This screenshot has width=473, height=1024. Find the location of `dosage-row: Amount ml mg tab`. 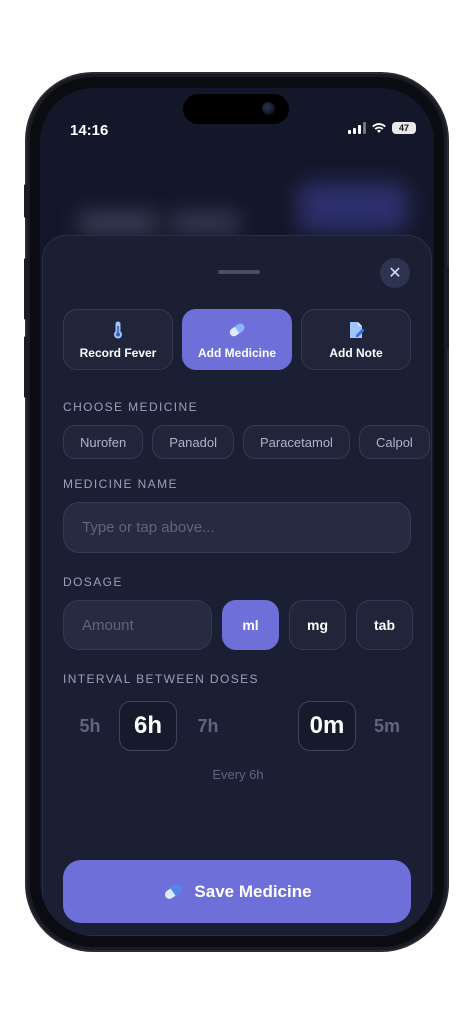

dosage-row: Amount ml mg tab is located at coordinates (238, 625).